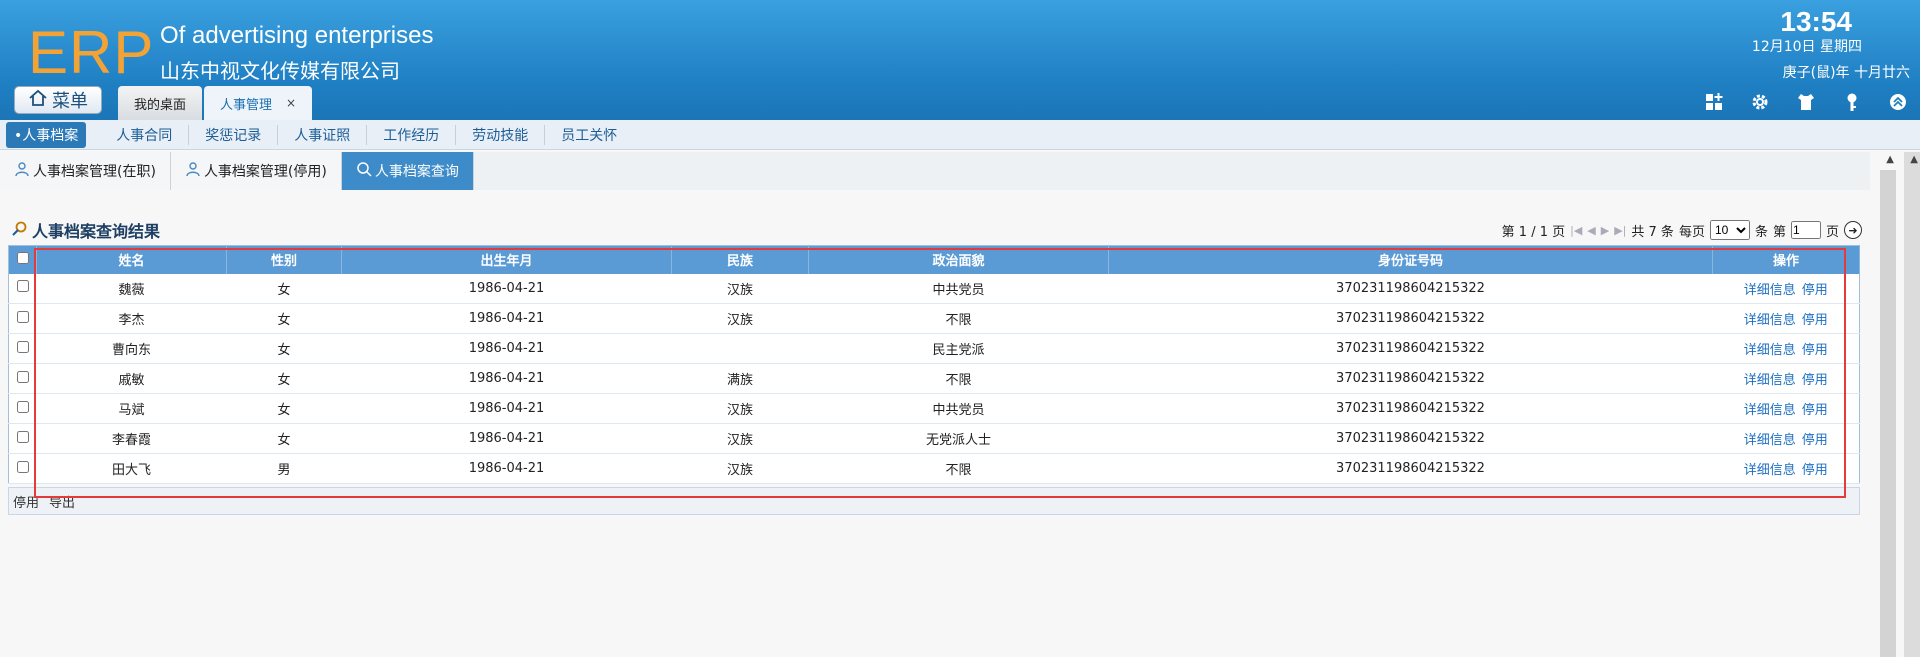 The image size is (1920, 657). I want to click on page-indicator: 第 1 / 1 页, so click(1533, 232).